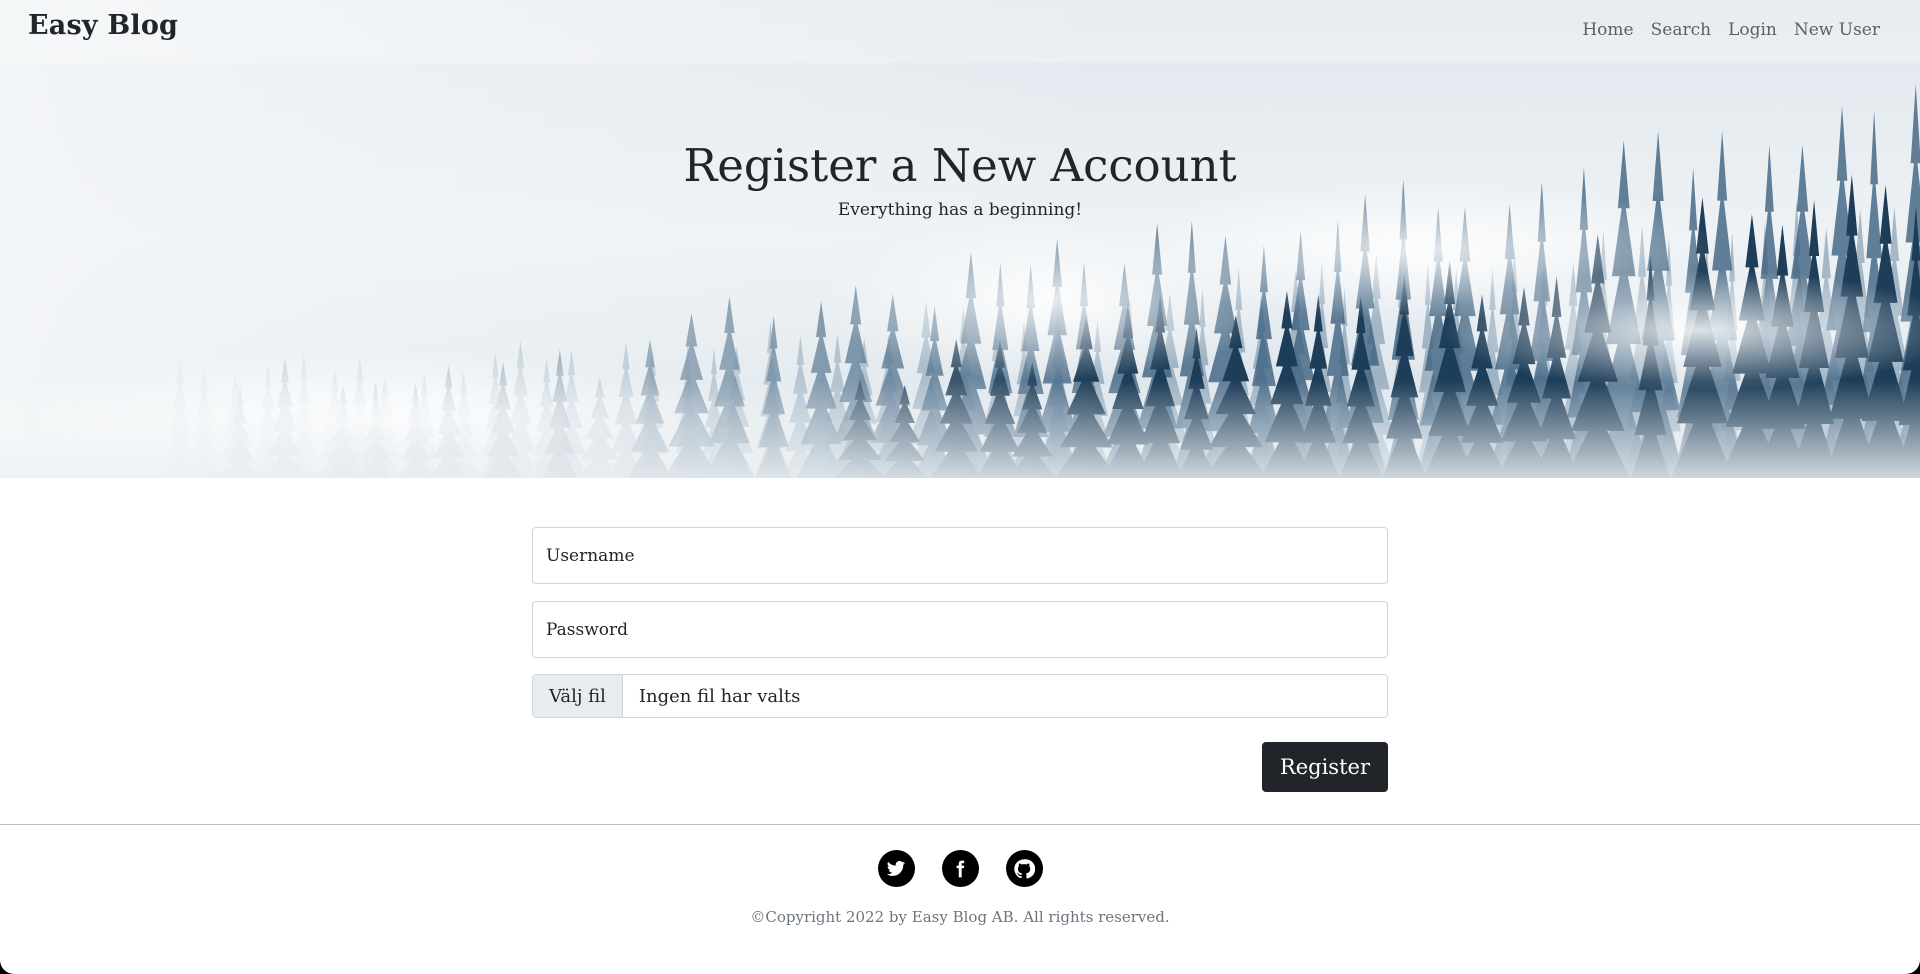  Describe the element at coordinates (960, 31) in the screenshot. I see `navbar: Easy Blog Home Search Login New User` at that location.